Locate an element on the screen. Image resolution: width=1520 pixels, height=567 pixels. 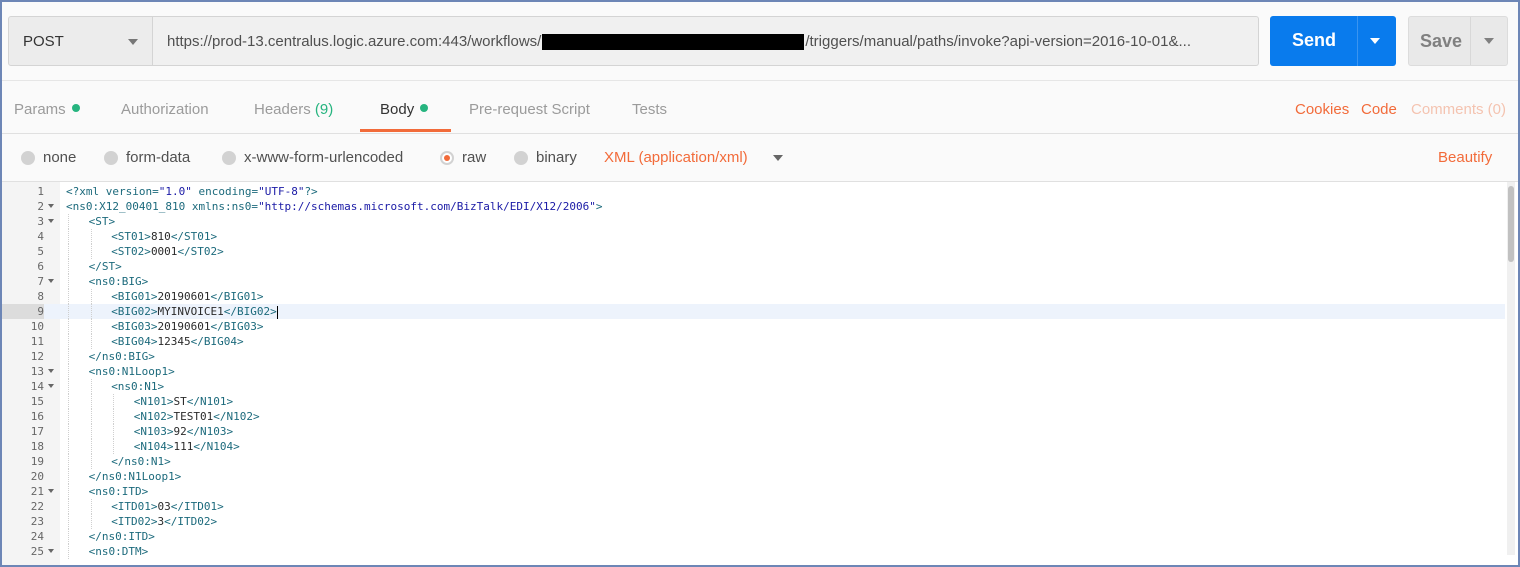
code-line: 21 <ns0:ITD> is located at coordinates (753, 491).